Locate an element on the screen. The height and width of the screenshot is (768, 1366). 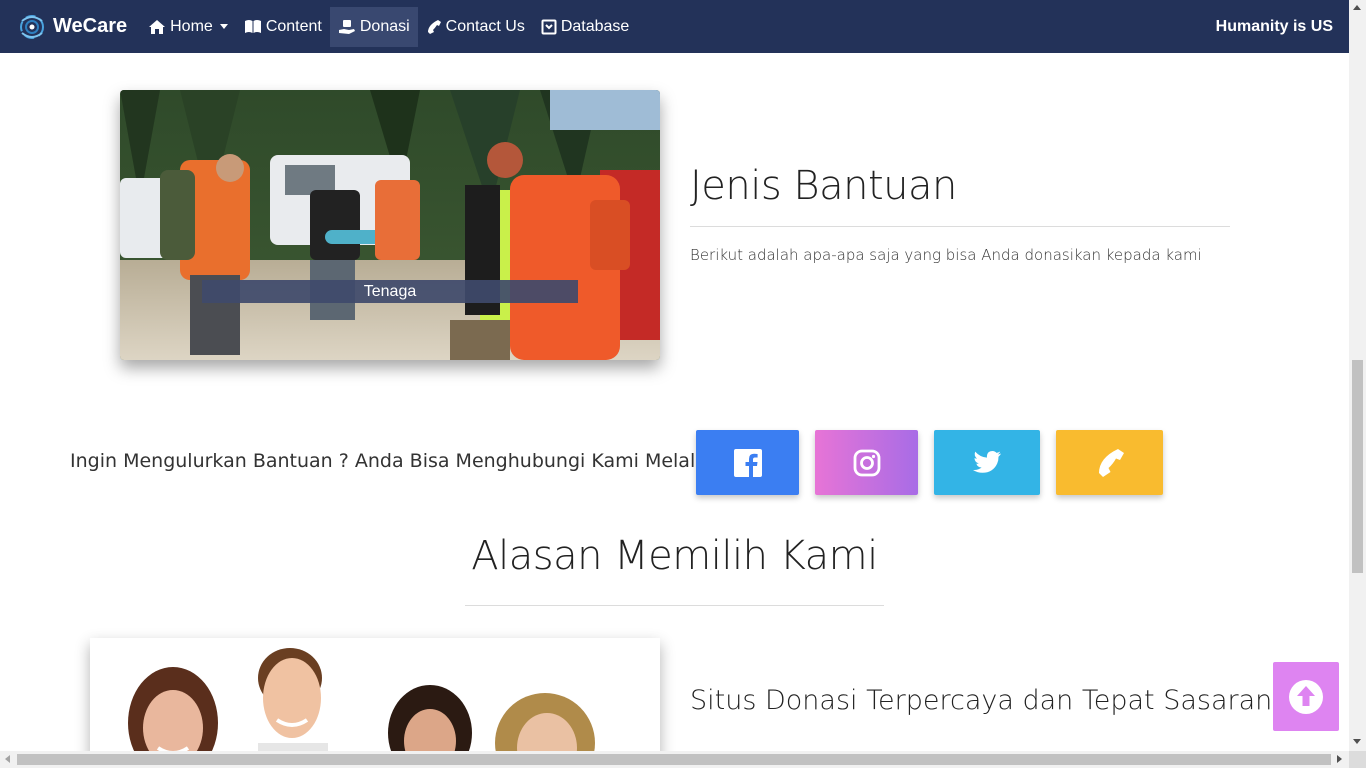
team-image-card is located at coordinates (375, 703).